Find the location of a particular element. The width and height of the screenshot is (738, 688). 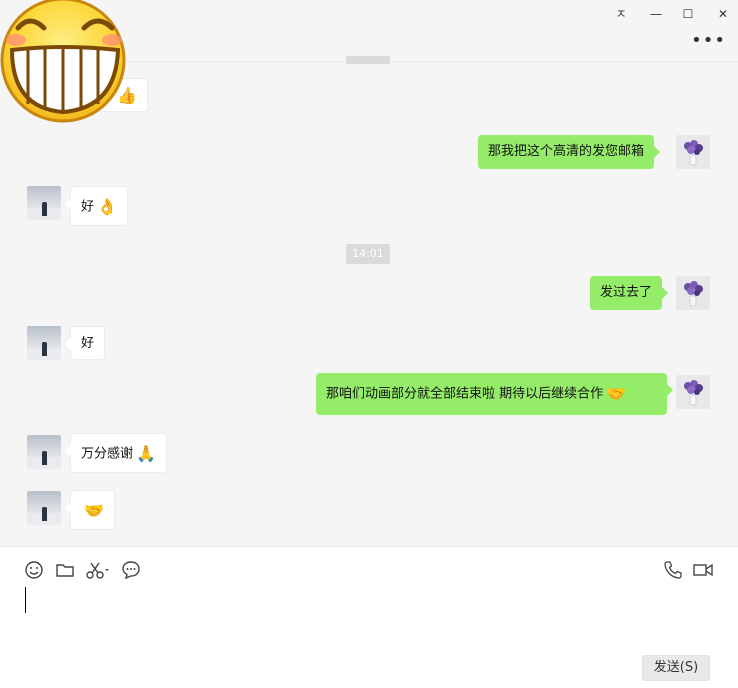

message-text: 发过去了 is located at coordinates (626, 292).